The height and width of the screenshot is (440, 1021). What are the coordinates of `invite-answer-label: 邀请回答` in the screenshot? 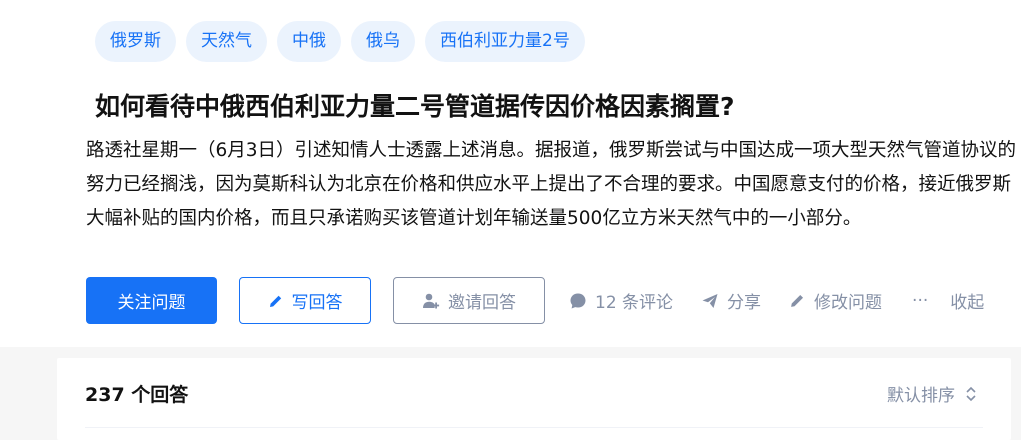 It's located at (482, 303).